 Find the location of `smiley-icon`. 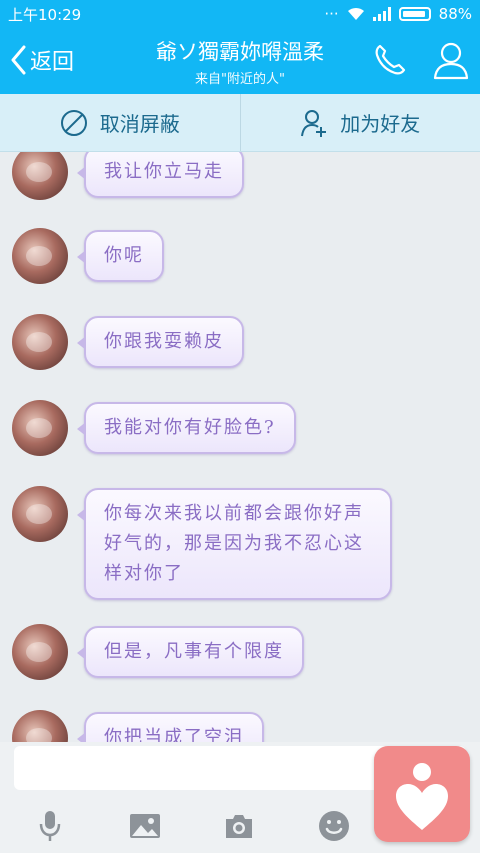

smiley-icon is located at coordinates (334, 826).